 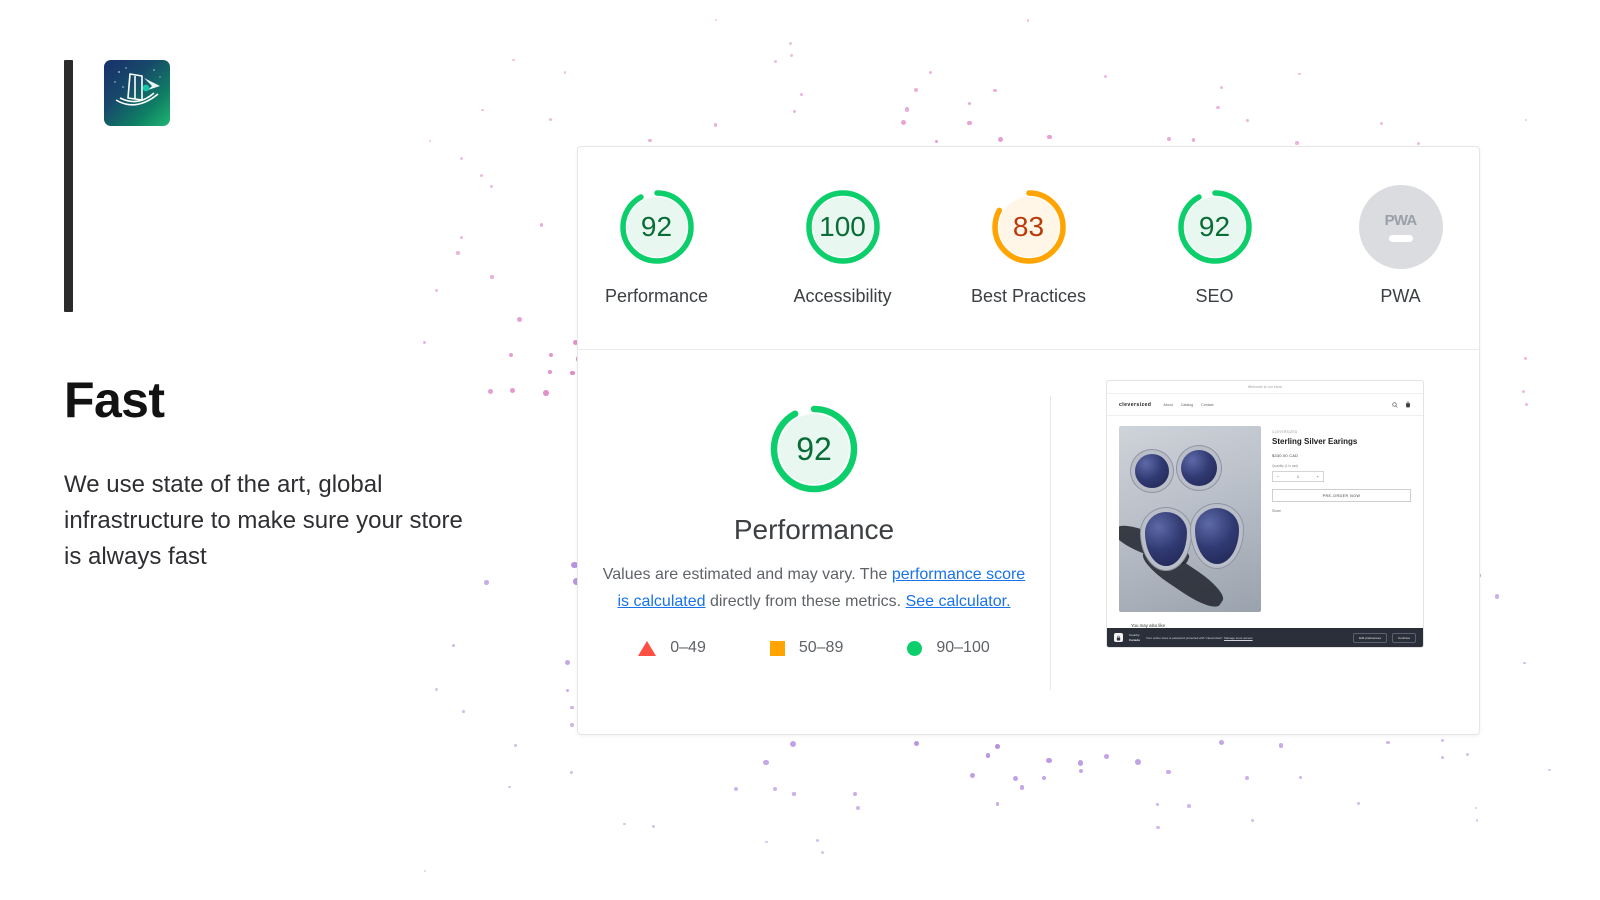 I want to click on thumb-edit-preferences-button: Edit preferences, so click(x=1370, y=637).